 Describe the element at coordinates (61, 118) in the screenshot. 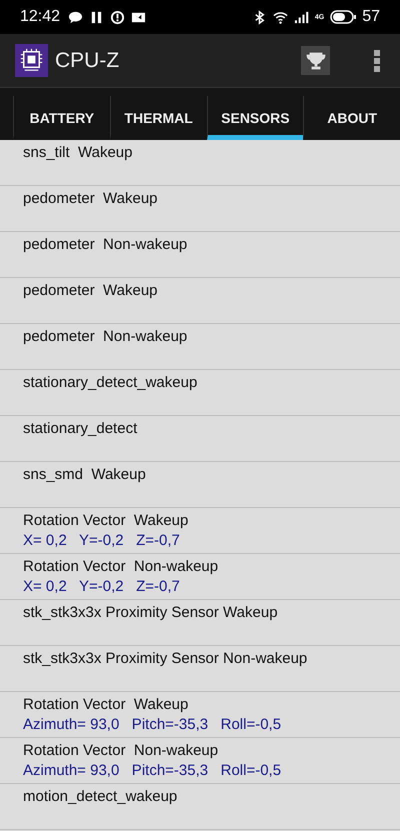

I see `tab: BATTERY` at that location.